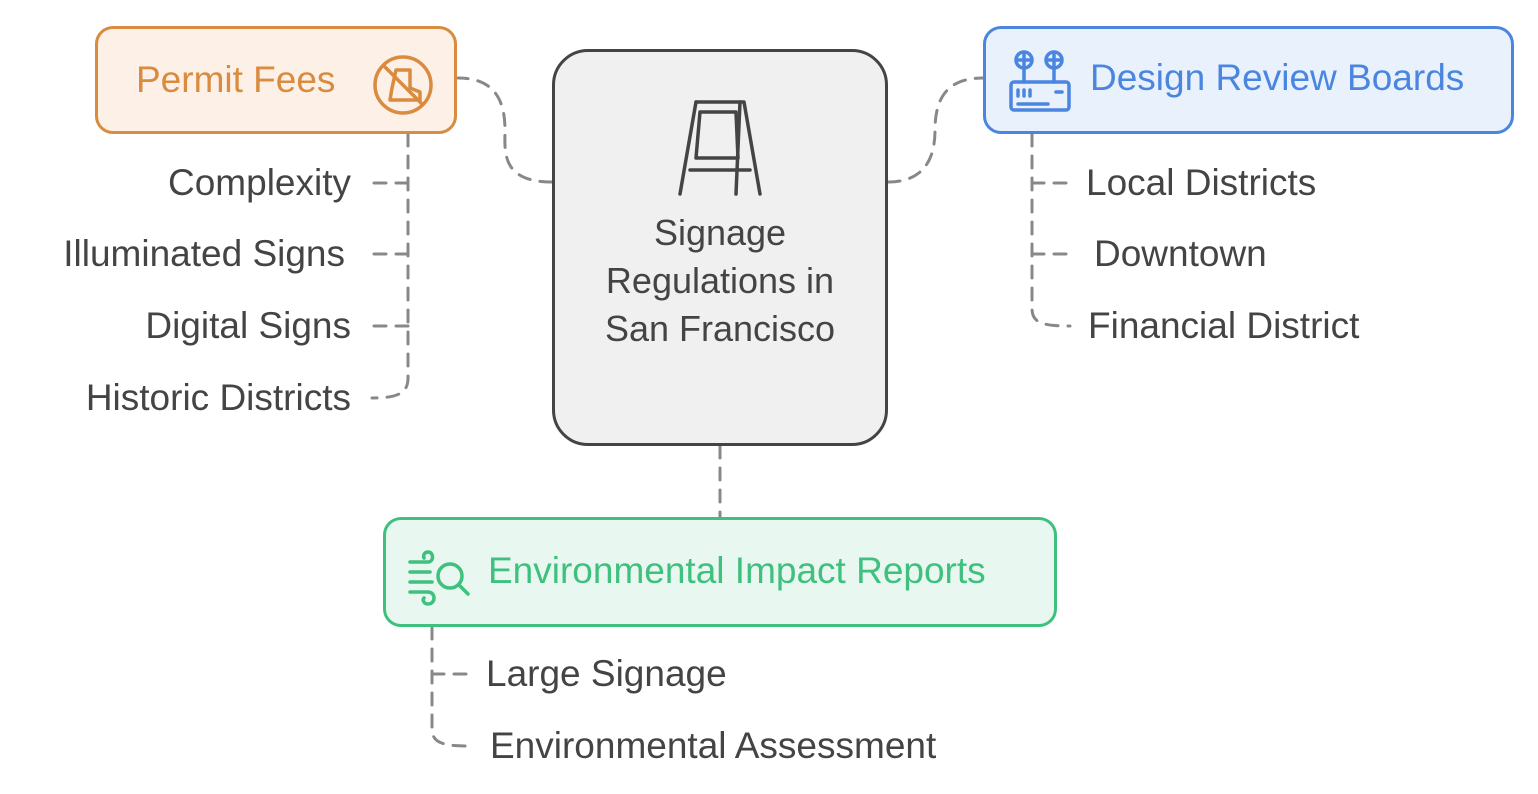 The height and width of the screenshot is (794, 1538). Describe the element at coordinates (720, 280) in the screenshot. I see `center-title: Signage Regulations in San Francisco` at that location.